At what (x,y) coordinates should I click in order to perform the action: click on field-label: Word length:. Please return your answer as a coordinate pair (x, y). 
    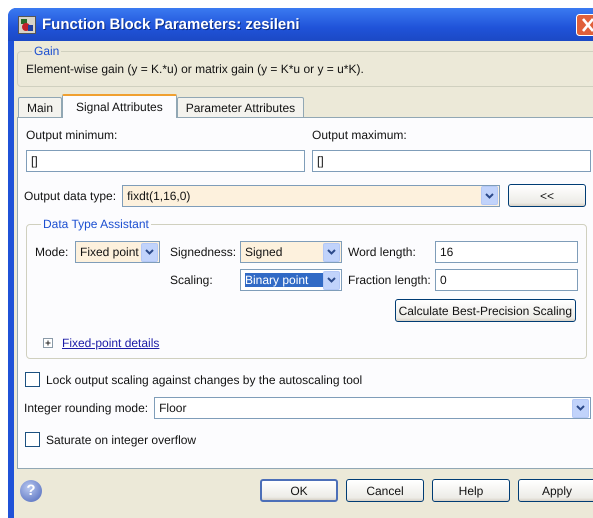
    Looking at the image, I should click on (382, 252).